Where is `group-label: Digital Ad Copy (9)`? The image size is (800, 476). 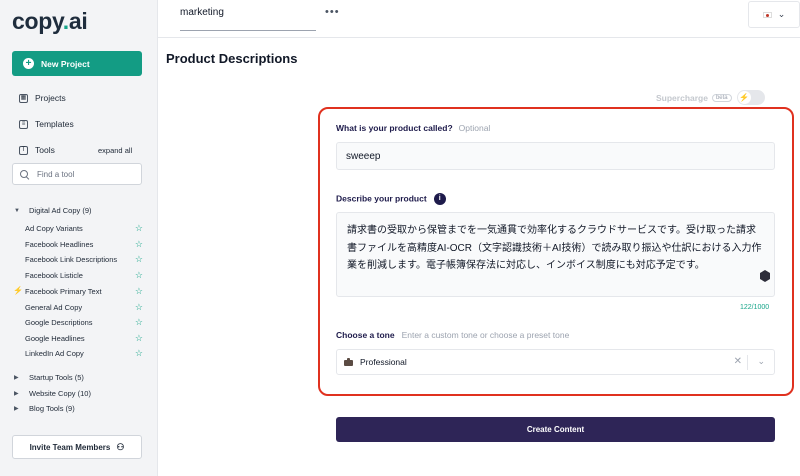
group-label: Digital Ad Copy (9) is located at coordinates (60, 210).